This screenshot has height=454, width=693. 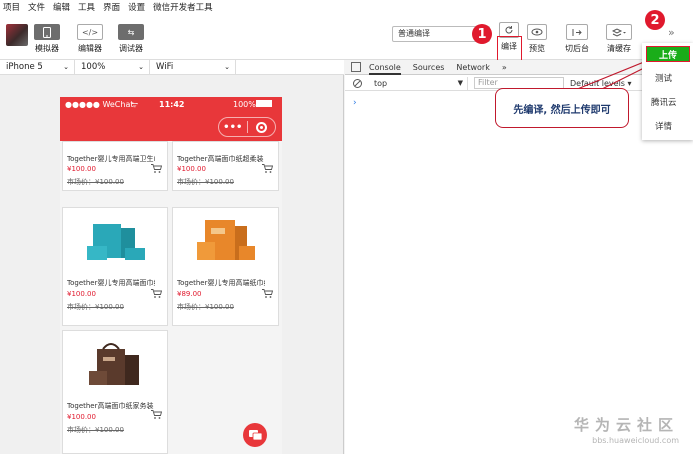 What do you see at coordinates (668, 54) in the screenshot?
I see `upload-button: 上传` at bounding box center [668, 54].